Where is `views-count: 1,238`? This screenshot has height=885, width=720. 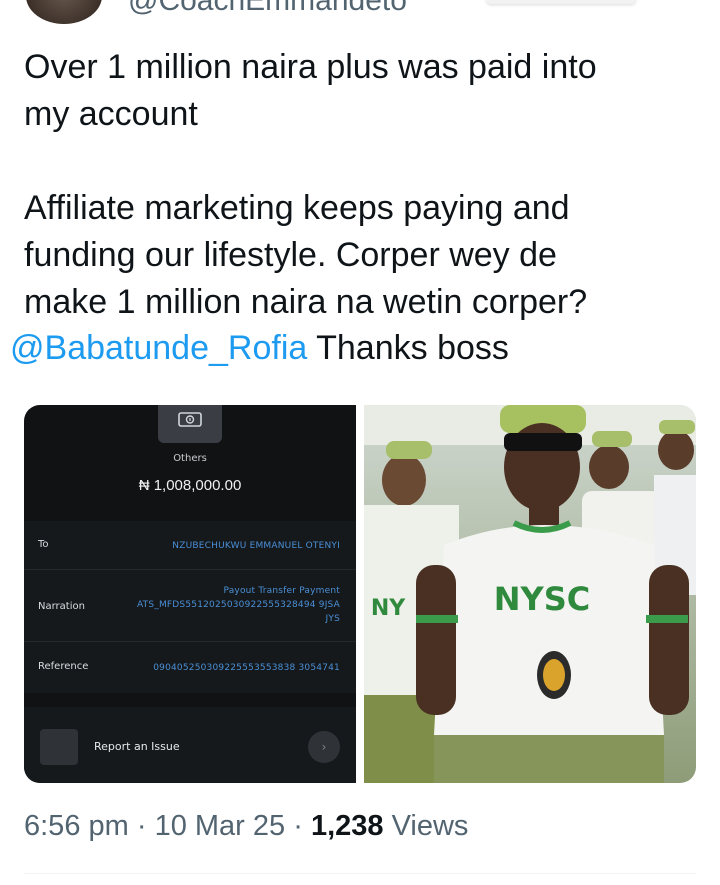
views-count: 1,238 is located at coordinates (347, 826).